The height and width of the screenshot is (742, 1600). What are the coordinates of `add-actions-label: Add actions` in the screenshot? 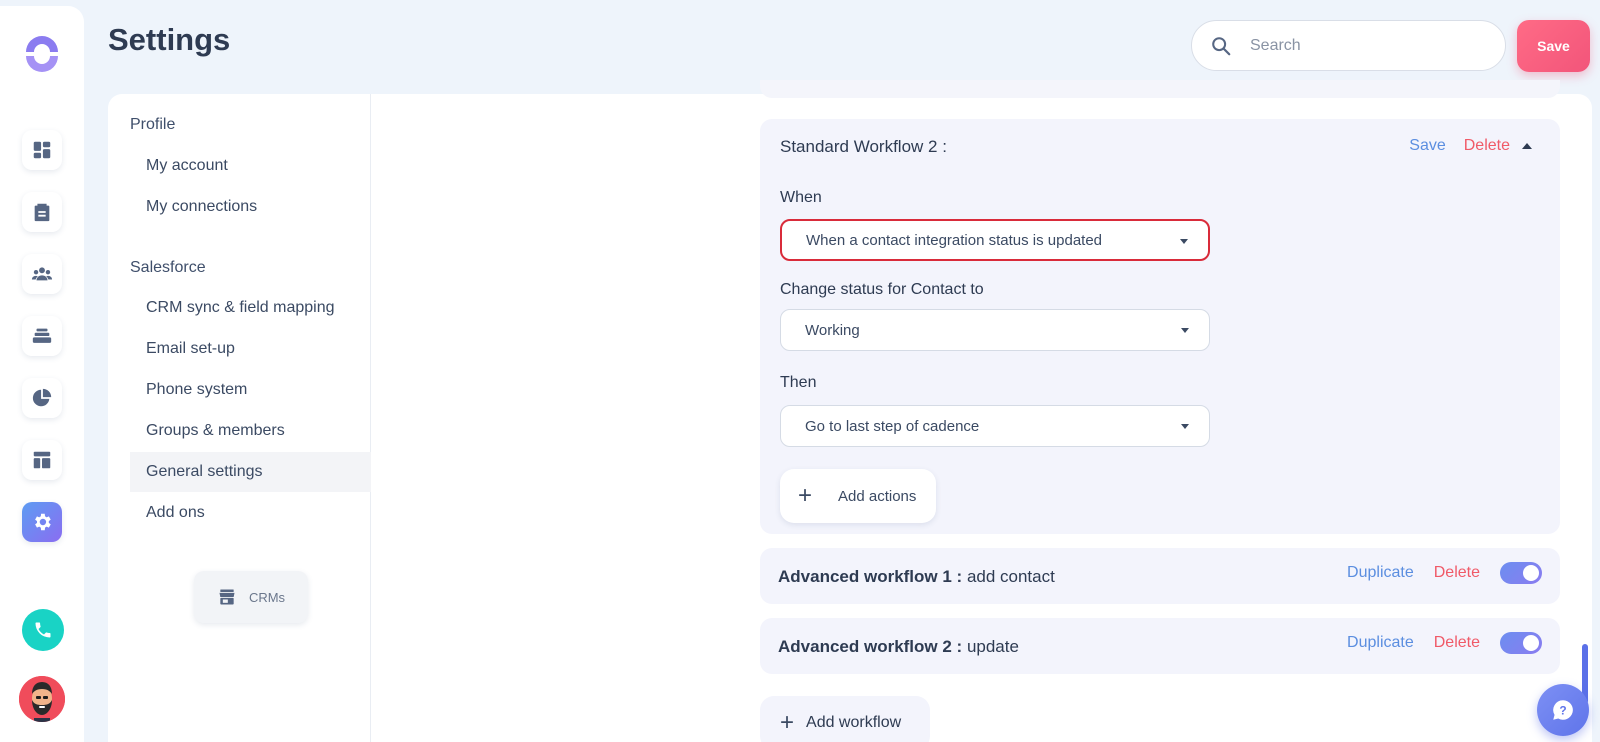 It's located at (877, 496).